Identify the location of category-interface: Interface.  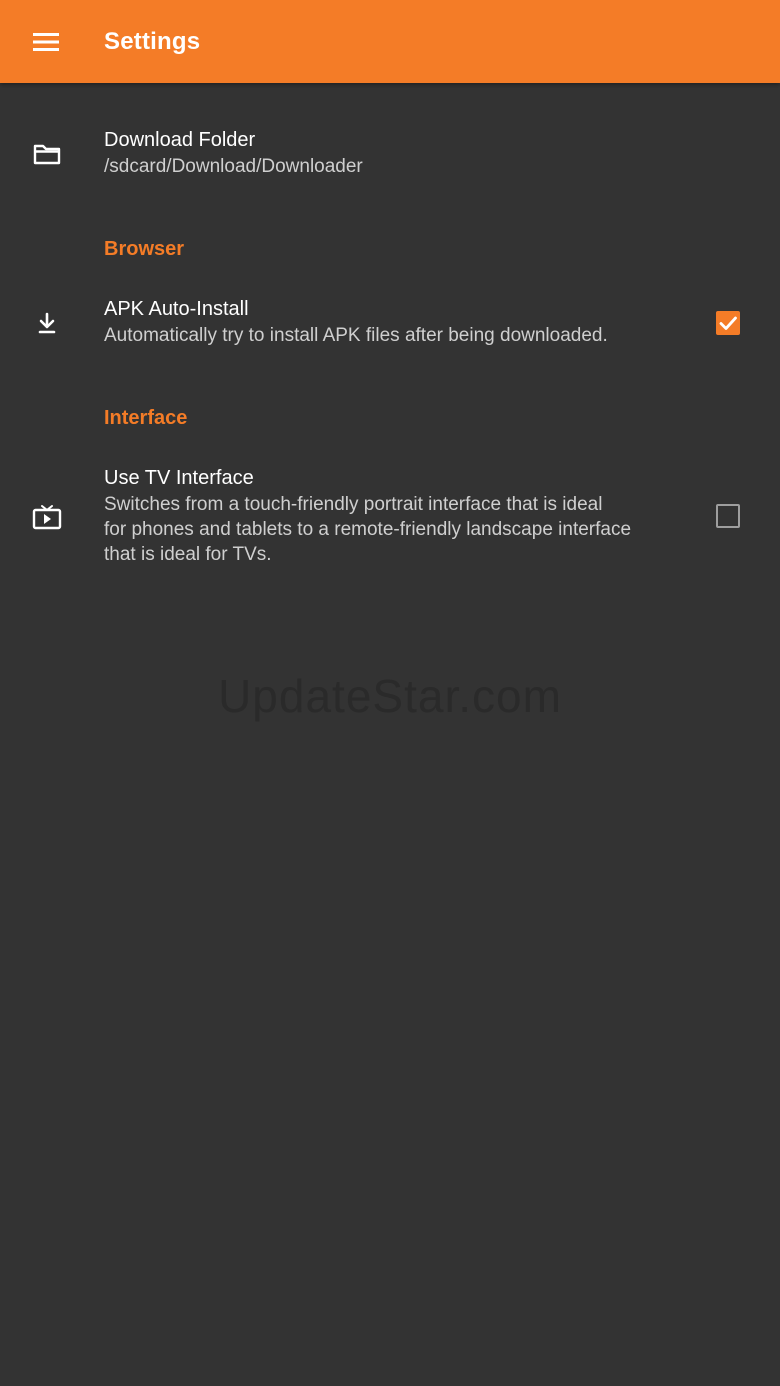
(146, 418).